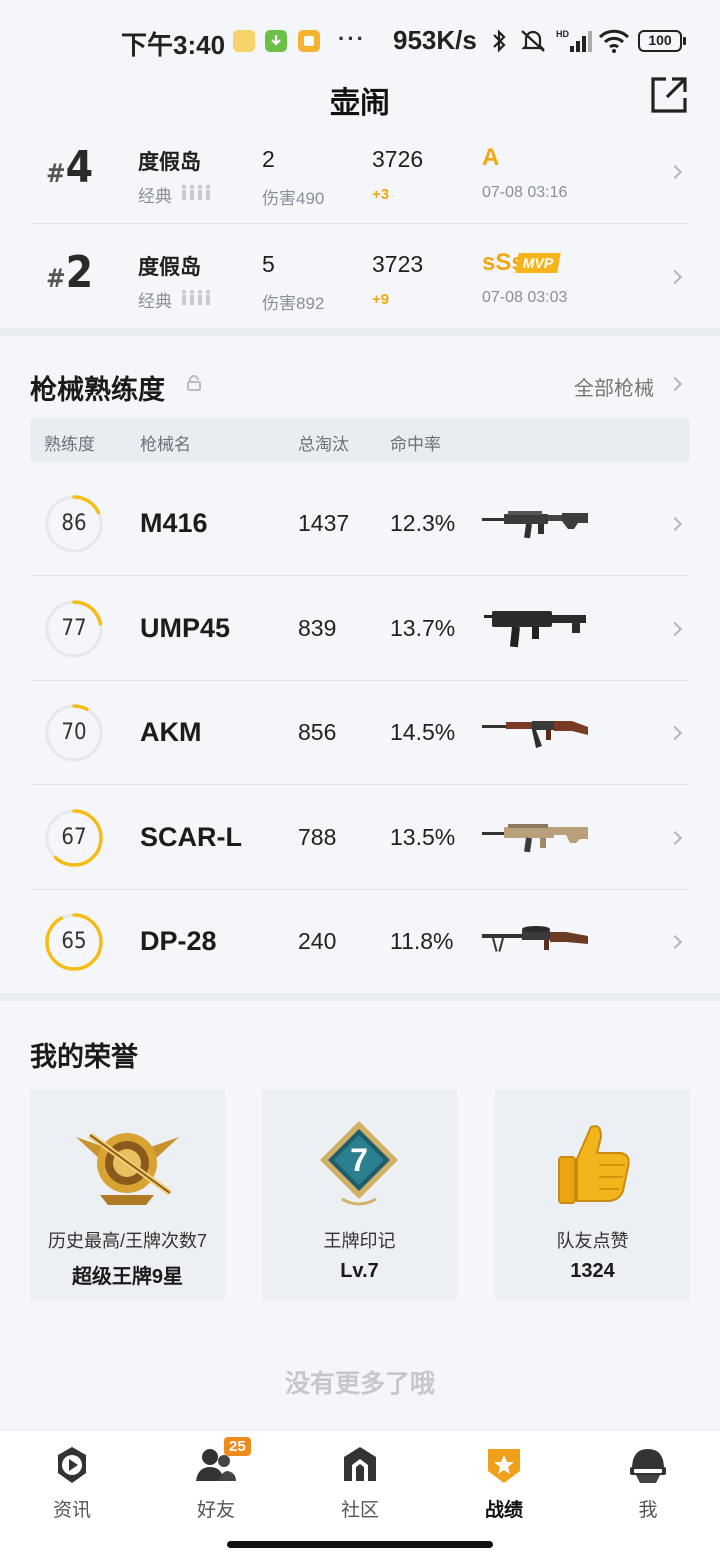 This screenshot has width=720, height=1560. What do you see at coordinates (191, 837) in the screenshot?
I see `weapon-name: SCAR-L` at bounding box center [191, 837].